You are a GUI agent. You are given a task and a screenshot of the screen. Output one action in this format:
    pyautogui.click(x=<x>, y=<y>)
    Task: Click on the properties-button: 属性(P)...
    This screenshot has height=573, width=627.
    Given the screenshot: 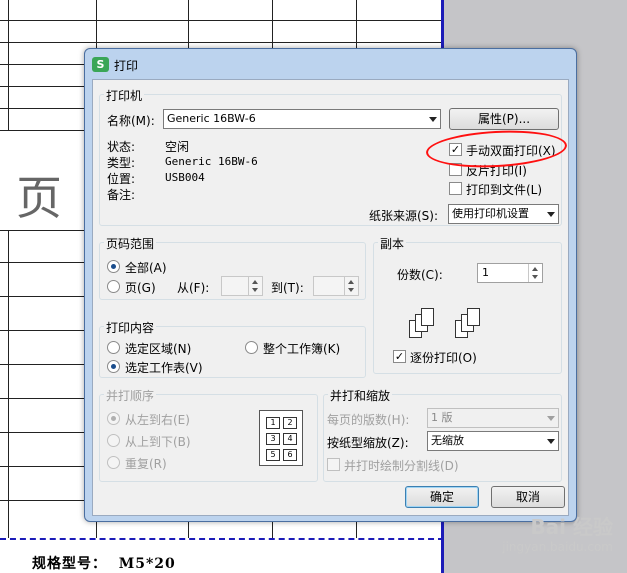 What is the action you would take?
    pyautogui.click(x=504, y=119)
    